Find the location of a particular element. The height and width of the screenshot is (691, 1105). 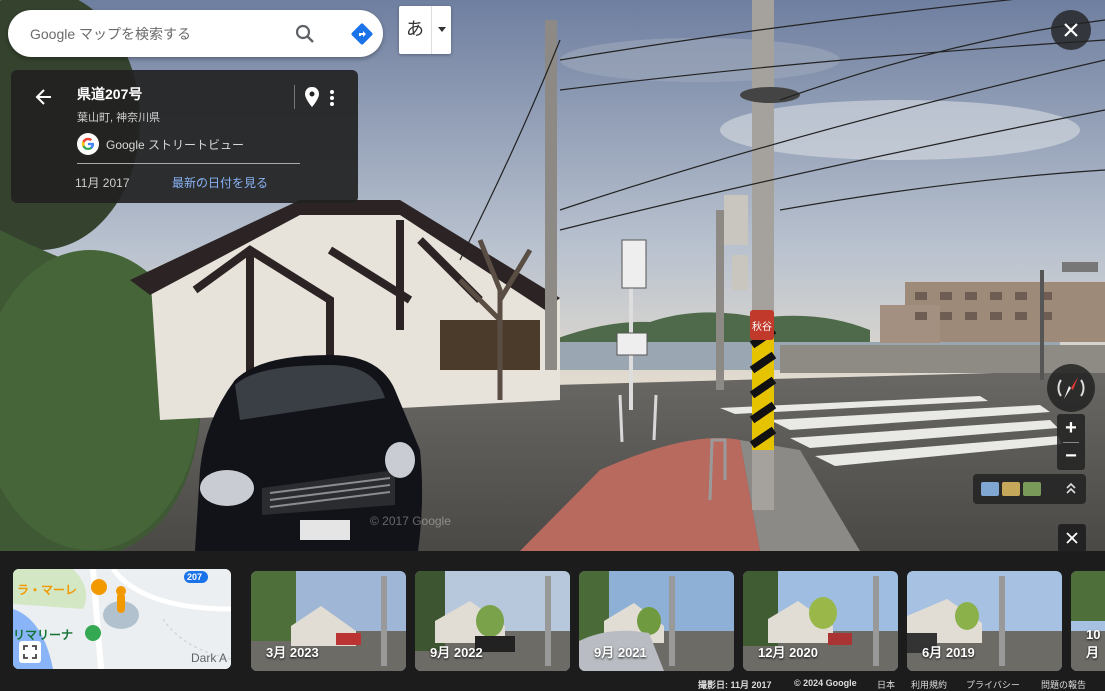

compass-icon is located at coordinates (1071, 388).